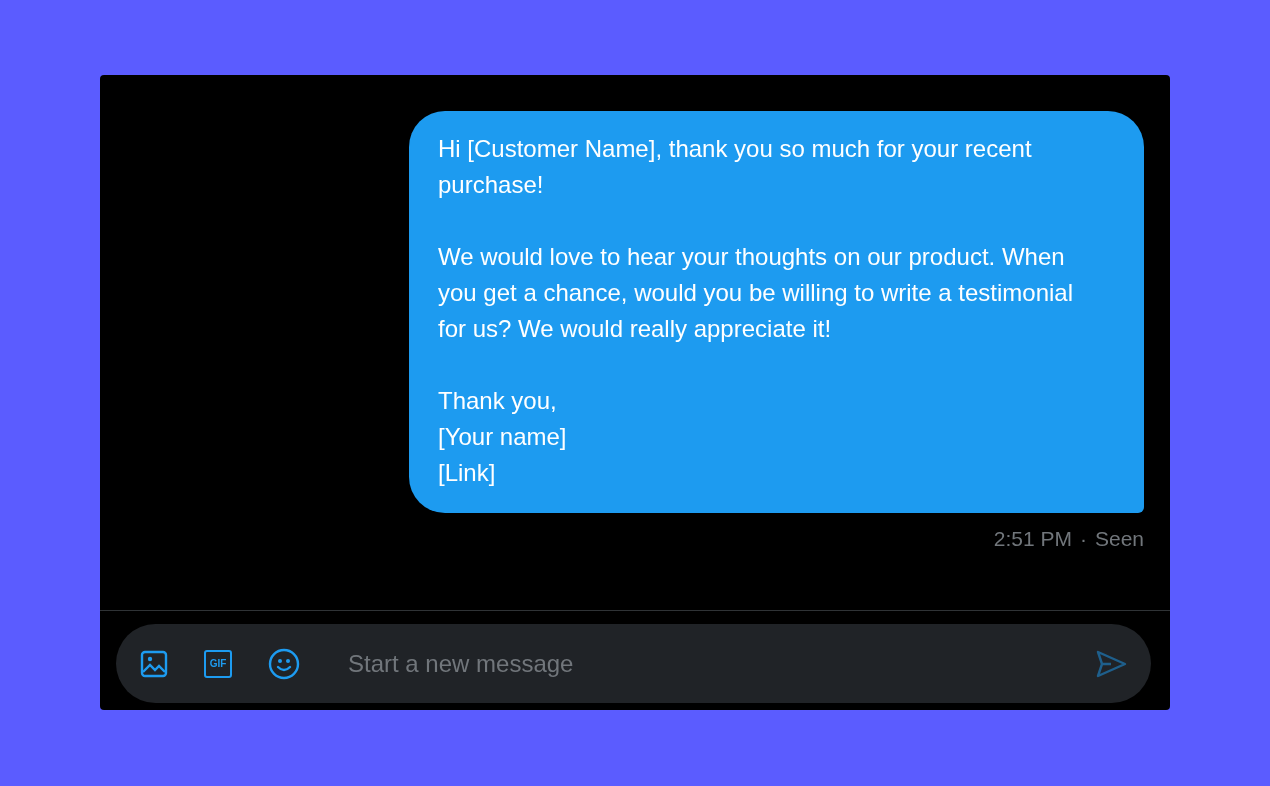 The image size is (1270, 786). I want to click on message-input: GIF Start a new message, so click(633, 663).